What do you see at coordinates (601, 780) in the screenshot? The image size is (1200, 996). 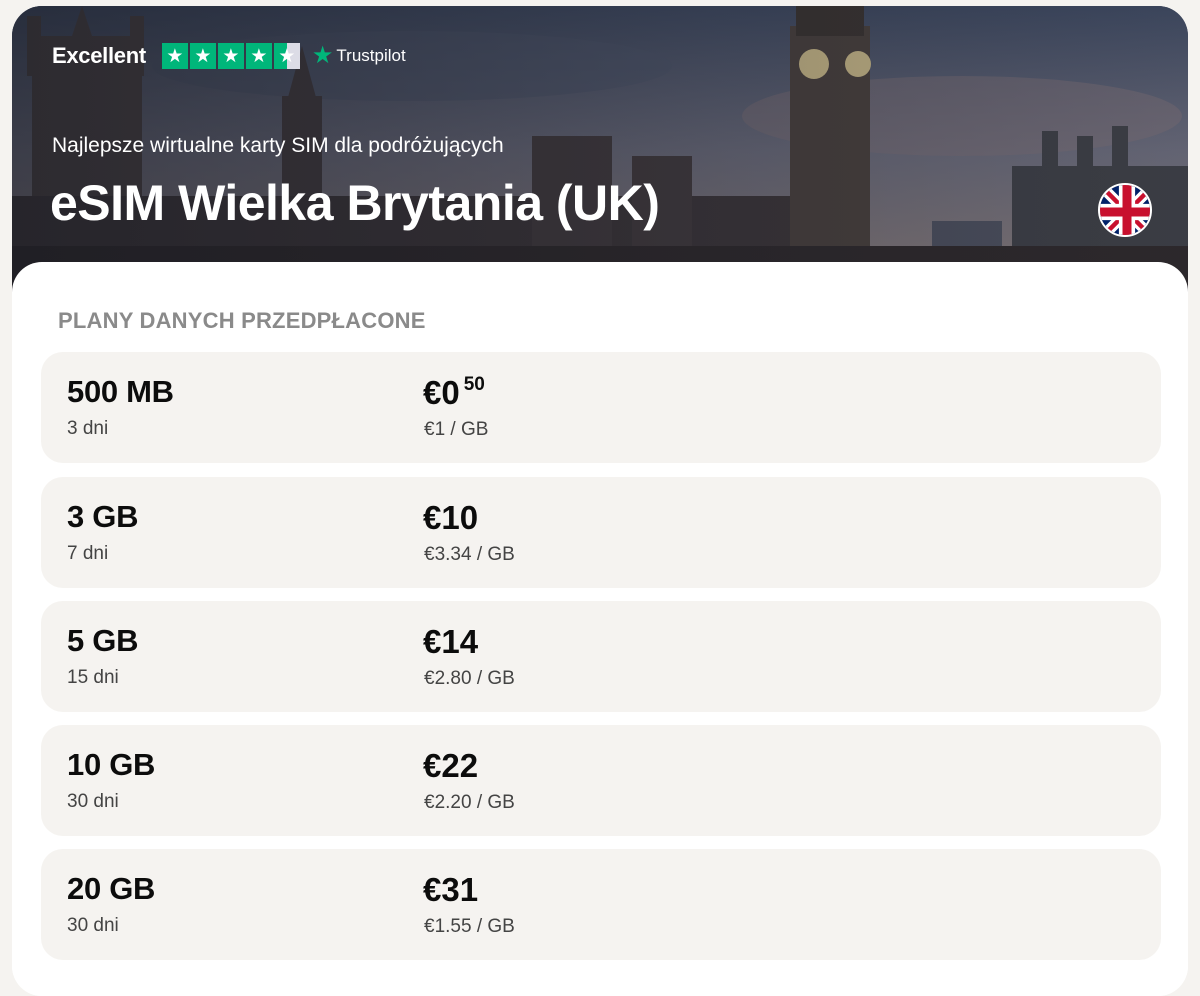 I see `plan-row-10gb: 10 GB 30 dni €22 €2.20 / GB` at bounding box center [601, 780].